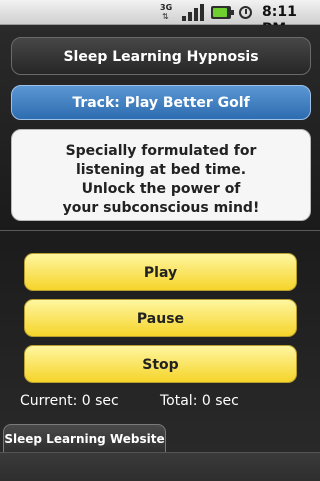 The height and width of the screenshot is (481, 320). Describe the element at coordinates (160, 272) in the screenshot. I see `play-button: Play` at that location.